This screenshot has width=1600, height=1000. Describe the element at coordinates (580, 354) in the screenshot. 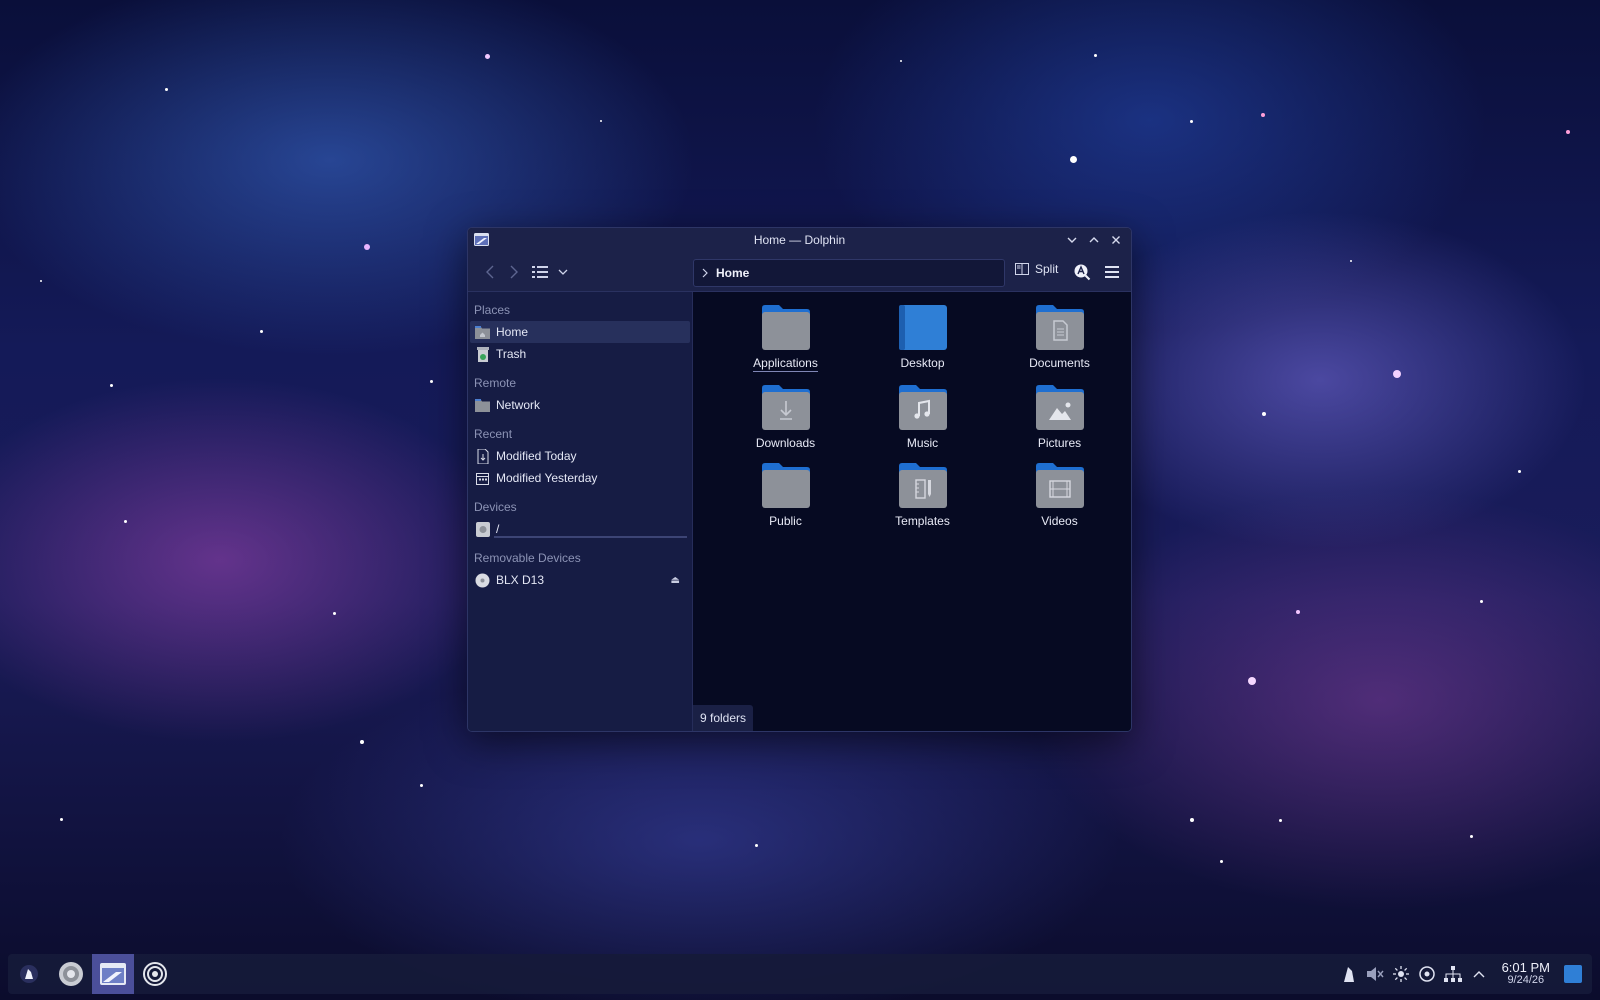

I see `sidebar-item-trash: Trash` at that location.